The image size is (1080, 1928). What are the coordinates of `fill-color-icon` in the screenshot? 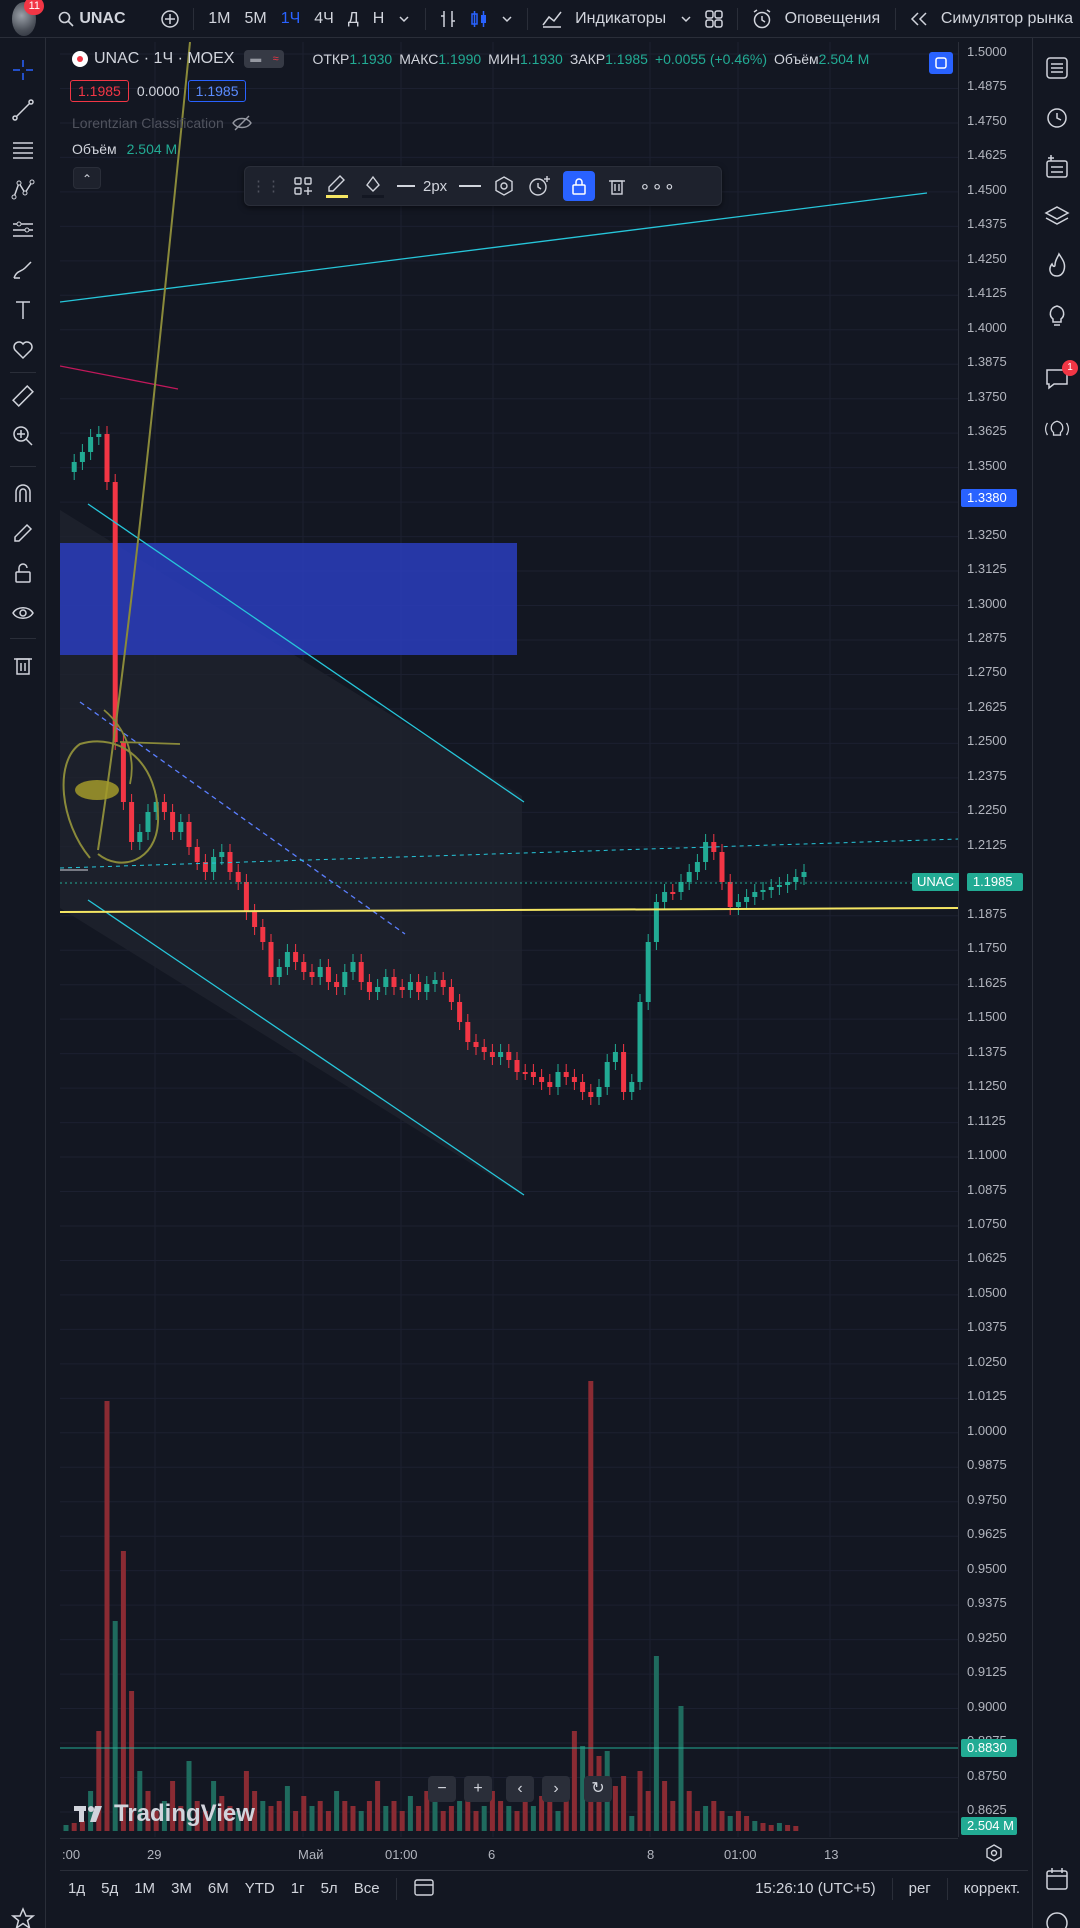 It's located at (373, 186).